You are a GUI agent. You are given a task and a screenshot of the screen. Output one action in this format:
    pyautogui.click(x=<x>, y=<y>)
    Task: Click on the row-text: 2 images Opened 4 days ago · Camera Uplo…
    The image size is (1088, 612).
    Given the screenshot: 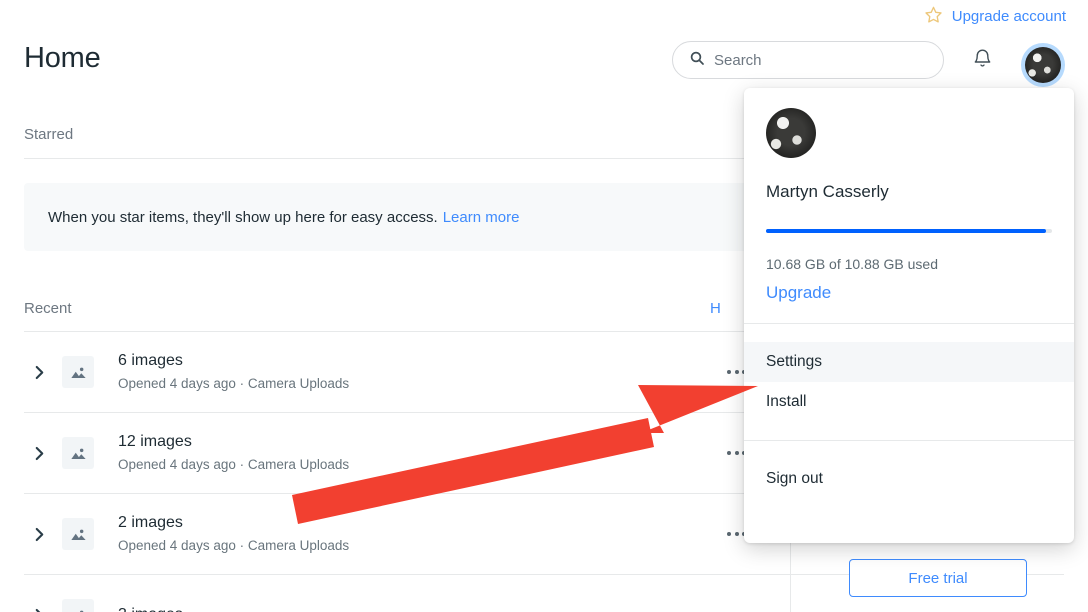 What is the action you would take?
    pyautogui.click(x=233, y=534)
    